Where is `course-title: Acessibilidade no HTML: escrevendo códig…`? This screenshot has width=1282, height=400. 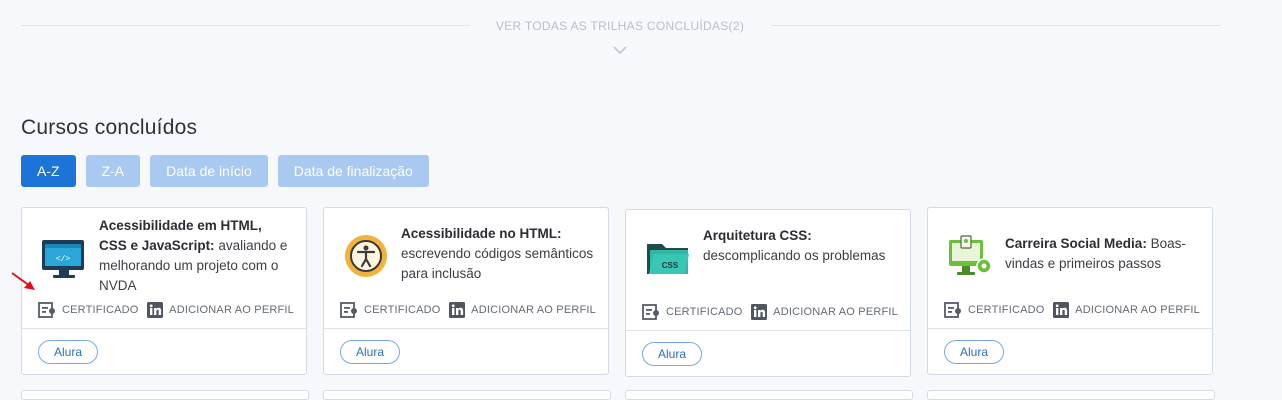
course-title: Acessibilidade no HTML: escrevendo códig… is located at coordinates (497, 254).